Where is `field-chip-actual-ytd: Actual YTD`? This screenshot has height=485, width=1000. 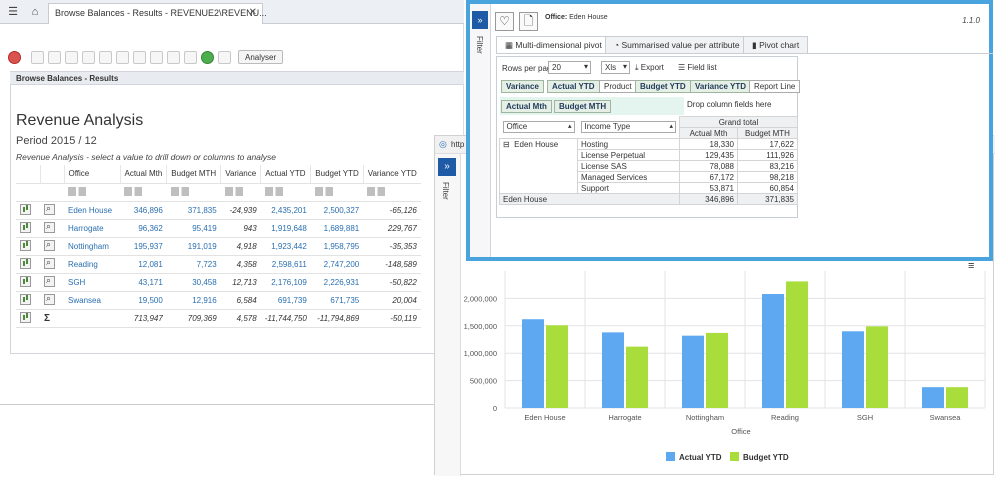
field-chip-actual-ytd: Actual YTD is located at coordinates (573, 86).